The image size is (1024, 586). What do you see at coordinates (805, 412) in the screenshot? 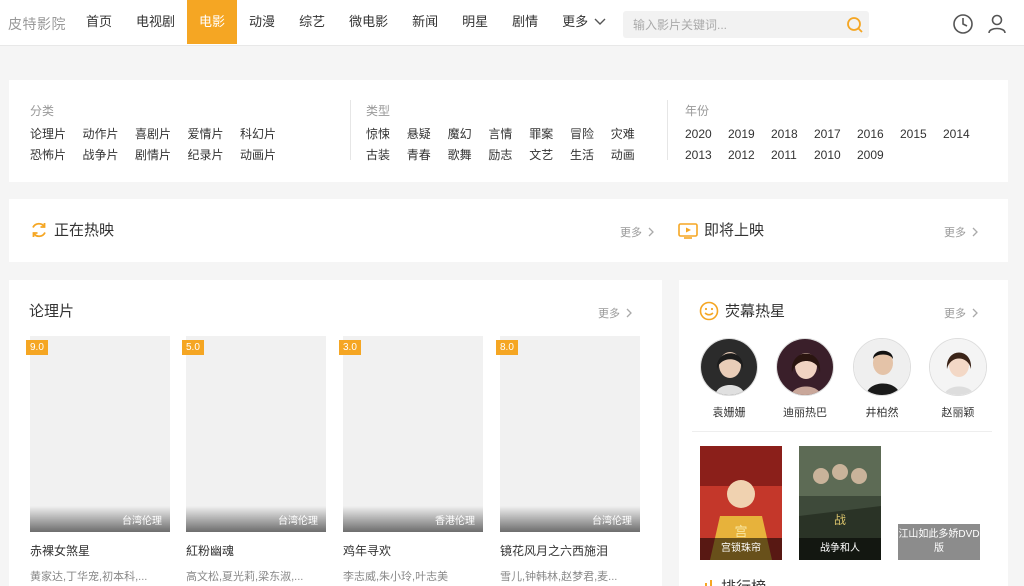
I see `star-name: 迪丽热巴` at bounding box center [805, 412].